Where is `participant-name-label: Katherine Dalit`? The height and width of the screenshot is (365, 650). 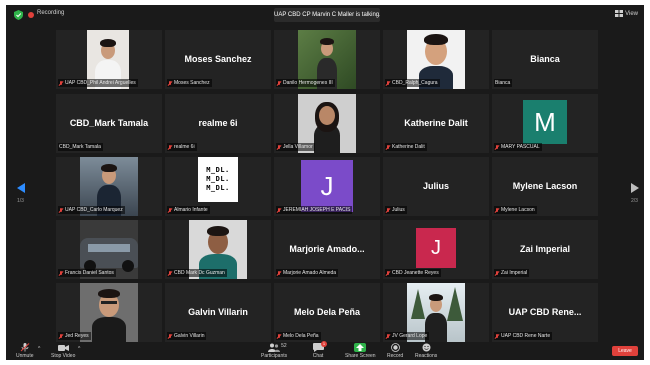 participant-name-label: Katherine Dalit is located at coordinates (406, 147).